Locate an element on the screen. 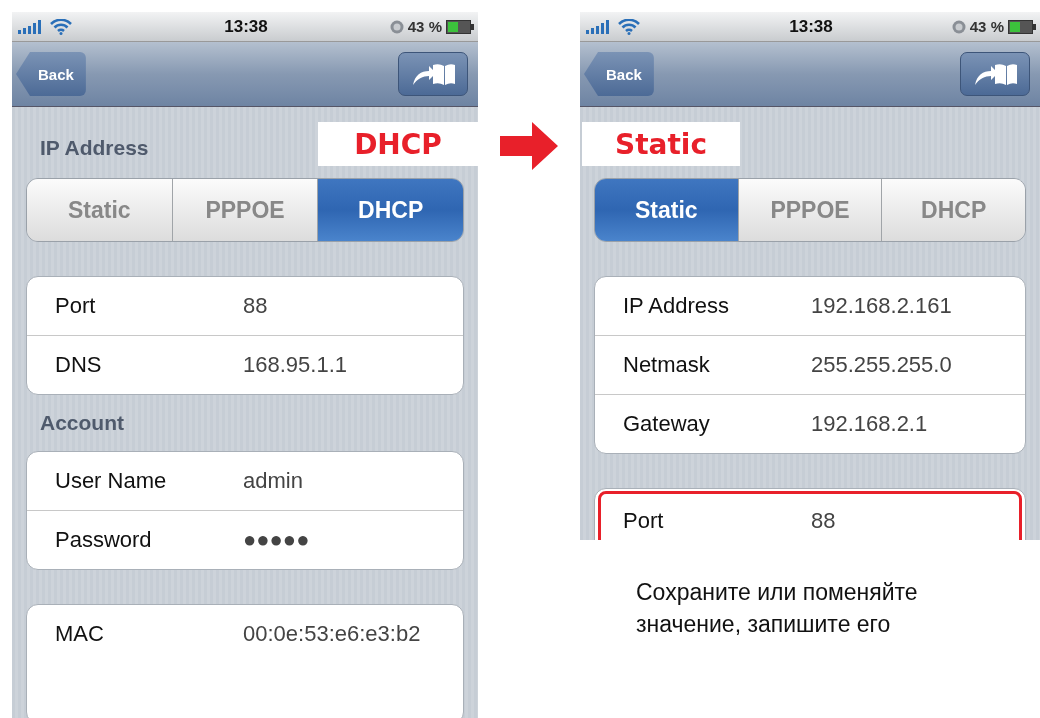  row-value: 255.255.255.0 is located at coordinates (918, 365).